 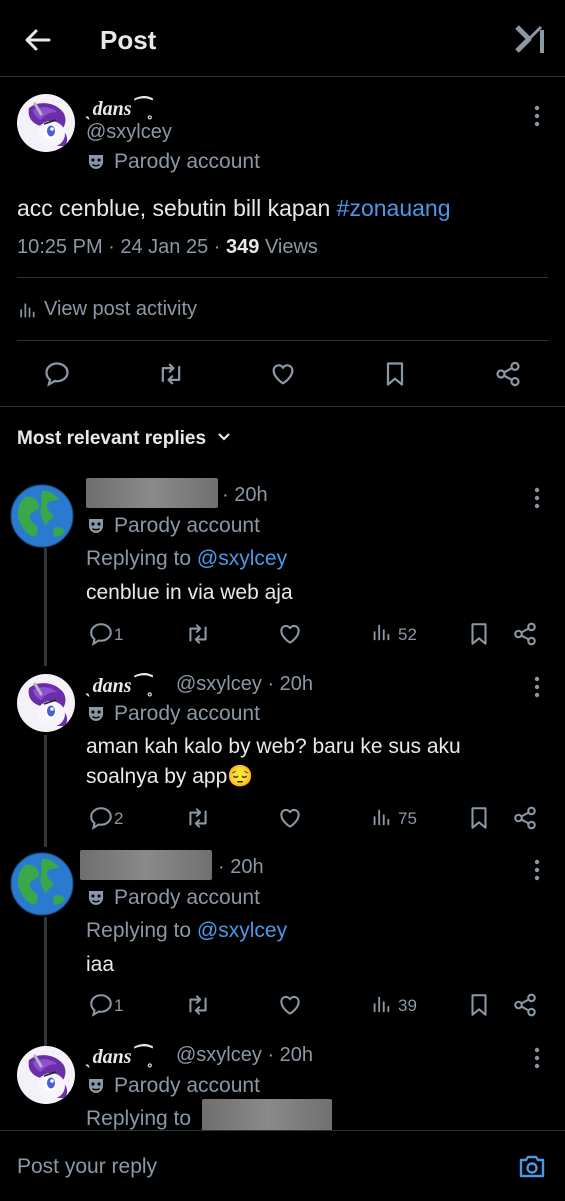 What do you see at coordinates (189, 592) in the screenshot?
I see `reply-text: cenblue in via web aja` at bounding box center [189, 592].